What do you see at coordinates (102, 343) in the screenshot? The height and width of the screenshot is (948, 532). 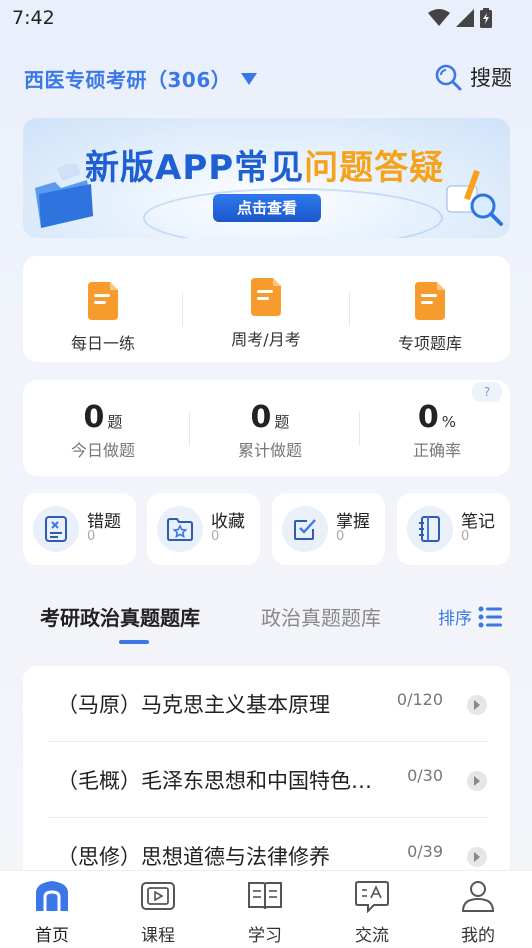 I see `practice-label: 每日一练` at bounding box center [102, 343].